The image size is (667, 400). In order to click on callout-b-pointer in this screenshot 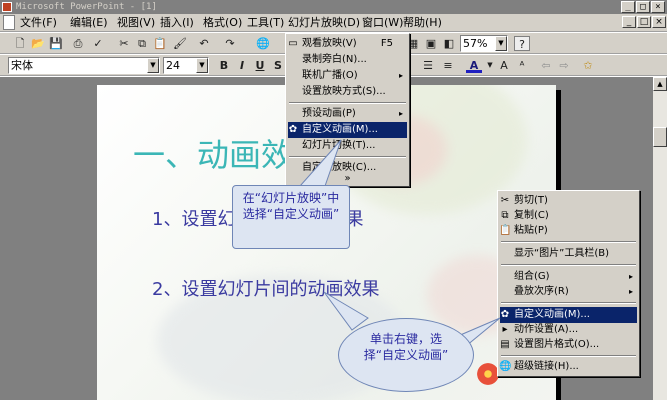, I will do `click(346, 311)`.